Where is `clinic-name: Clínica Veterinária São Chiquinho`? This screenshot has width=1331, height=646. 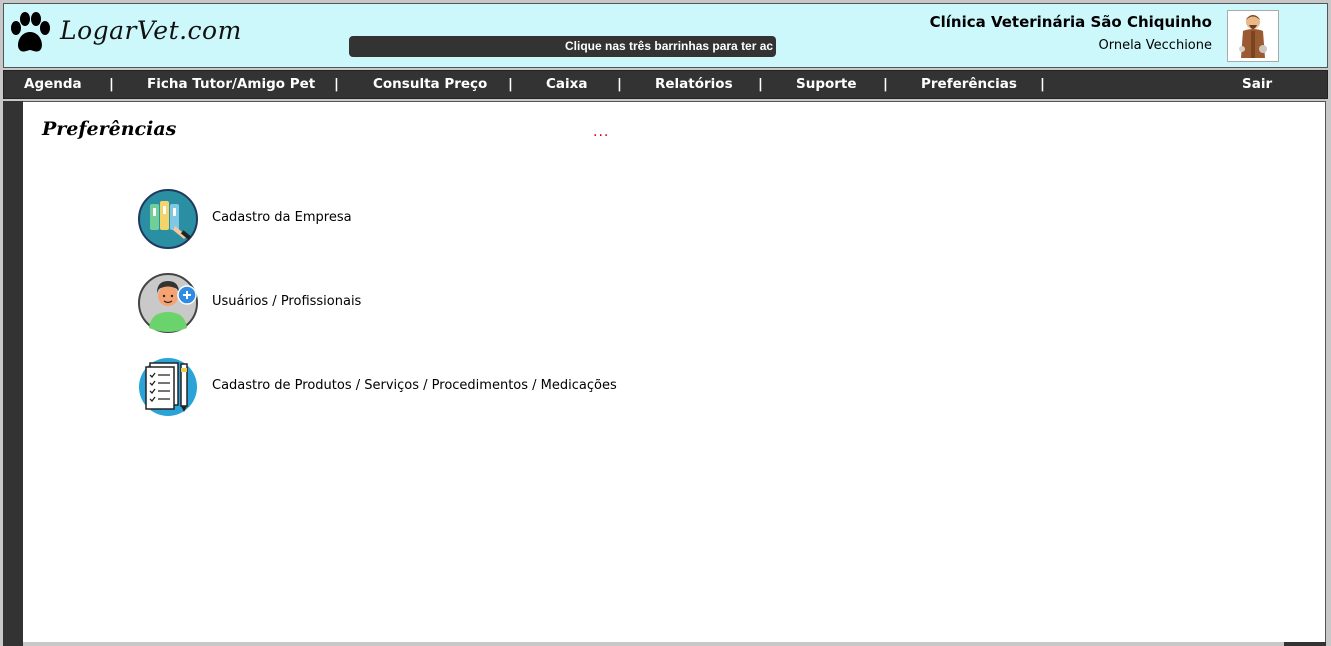 clinic-name: Clínica Veterinária São Chiquinho is located at coordinates (1070, 22).